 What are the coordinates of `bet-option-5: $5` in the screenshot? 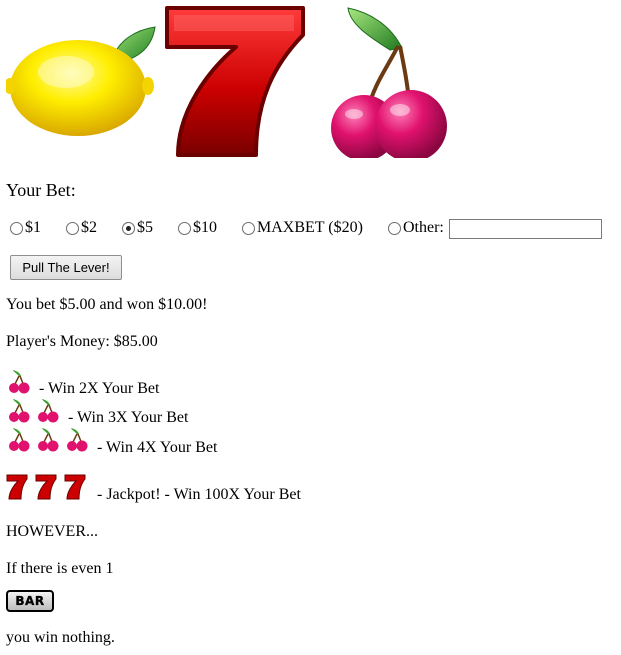 It's located at (137, 228).